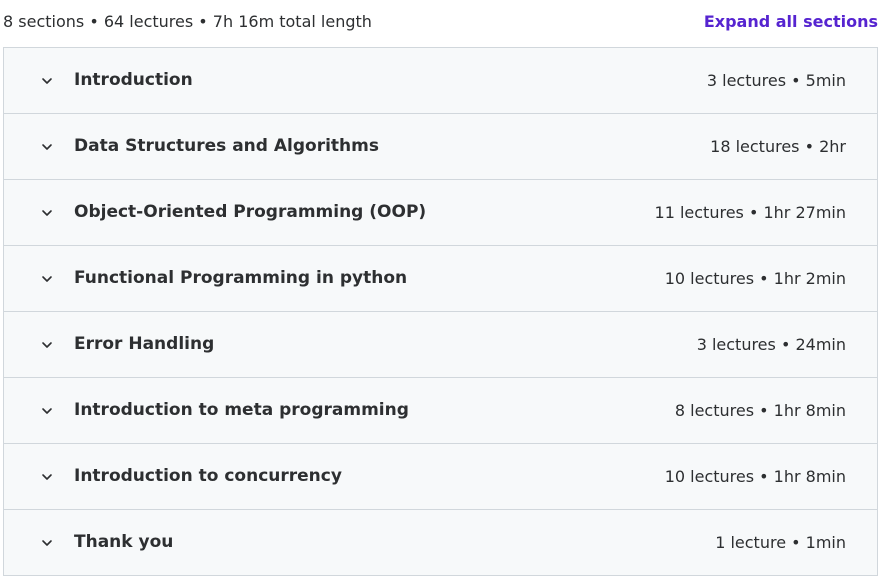 Image resolution: width=880 pixels, height=579 pixels. I want to click on section-meta: 3 lectures • 5min, so click(776, 80).